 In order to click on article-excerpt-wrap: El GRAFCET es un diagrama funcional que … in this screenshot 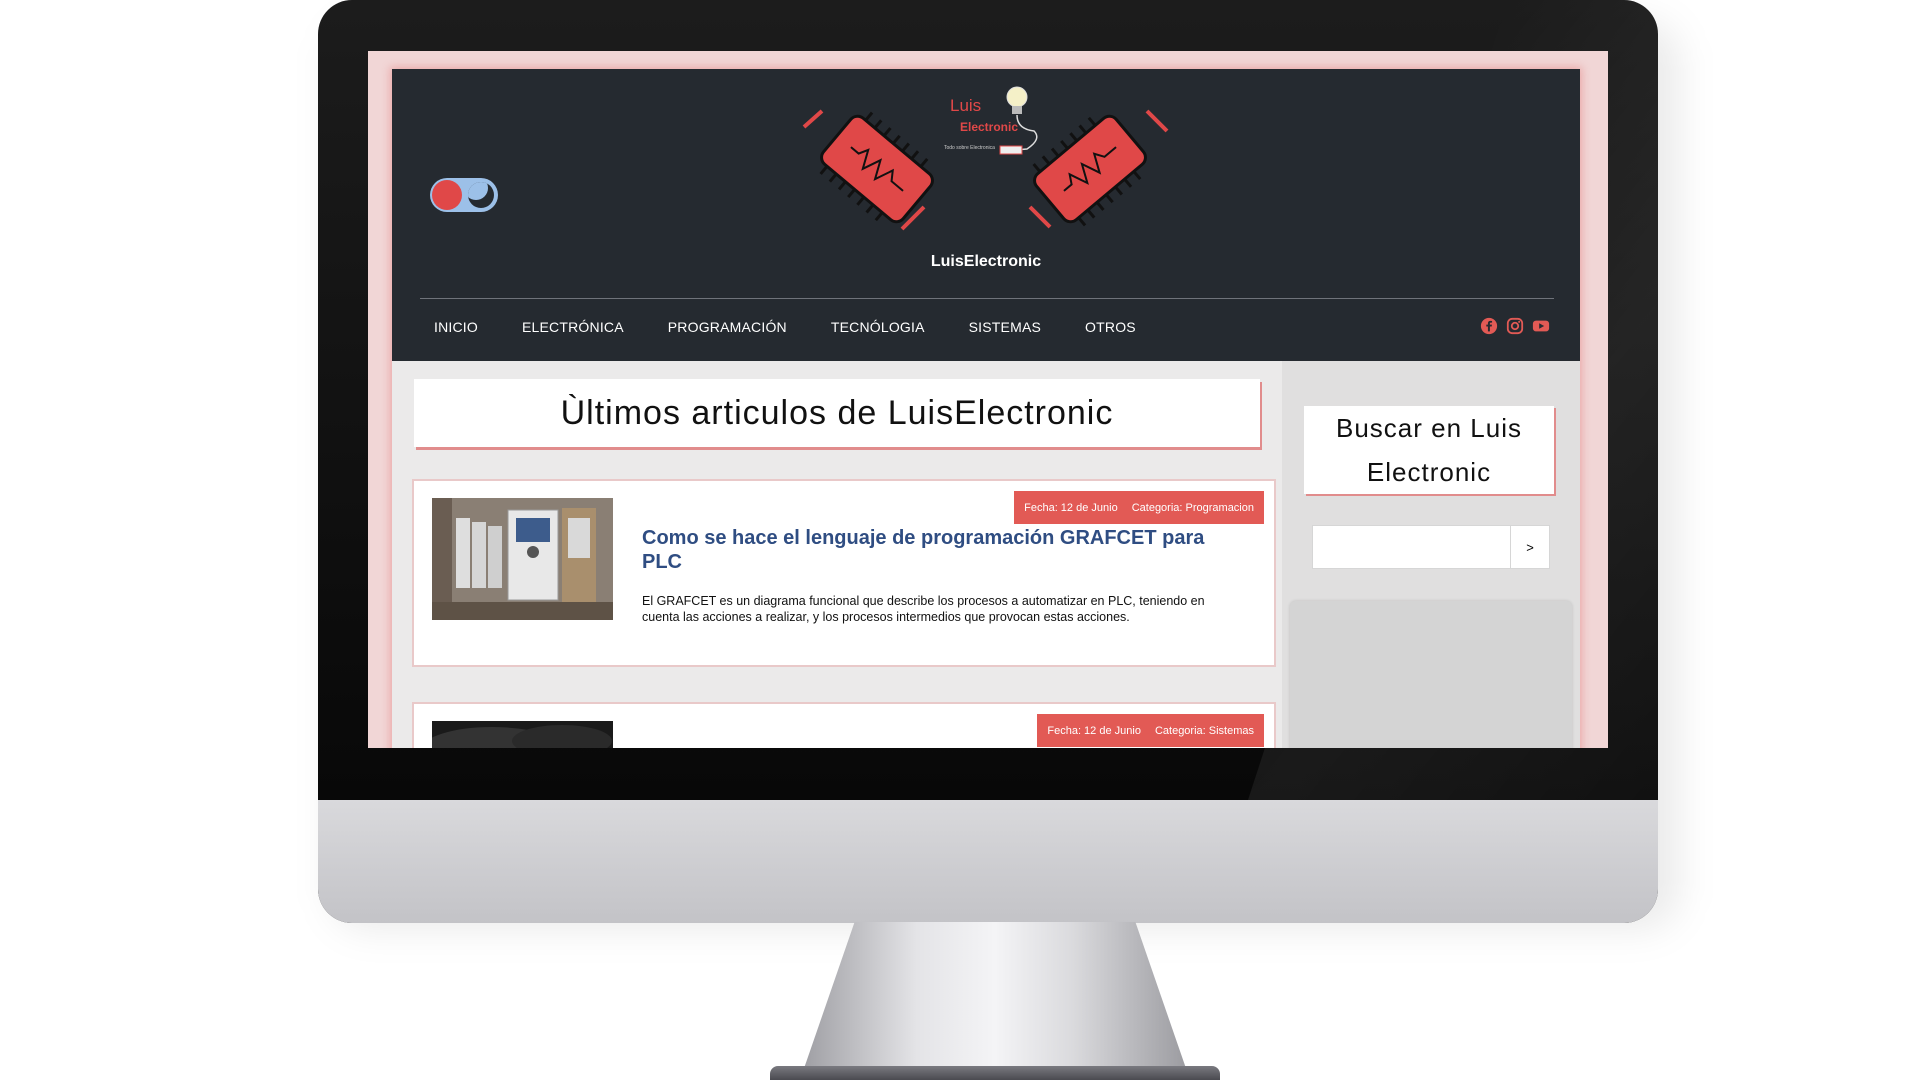, I will do `click(832, 609)`.